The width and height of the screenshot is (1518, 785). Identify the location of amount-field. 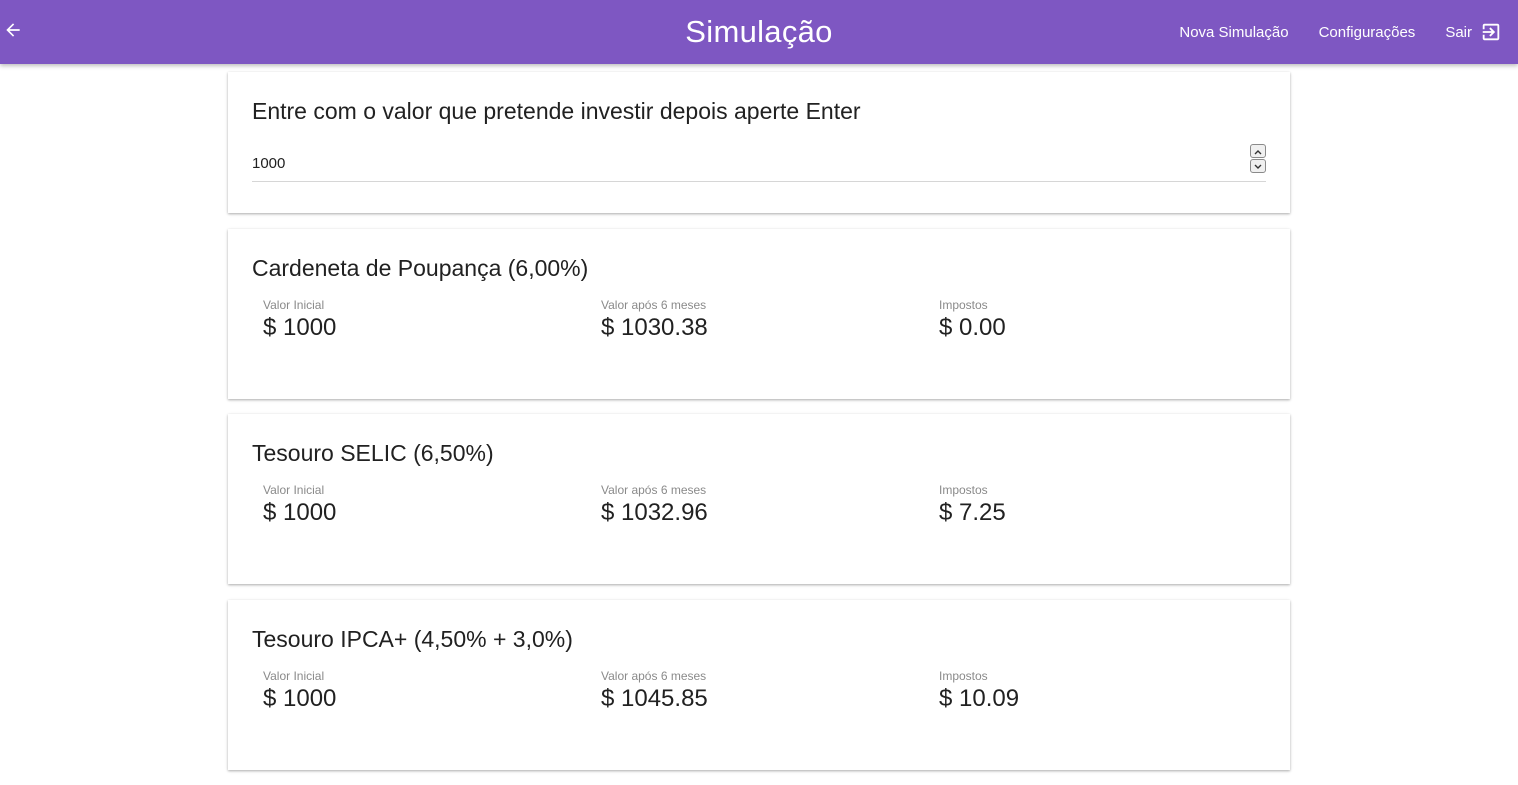
(759, 163).